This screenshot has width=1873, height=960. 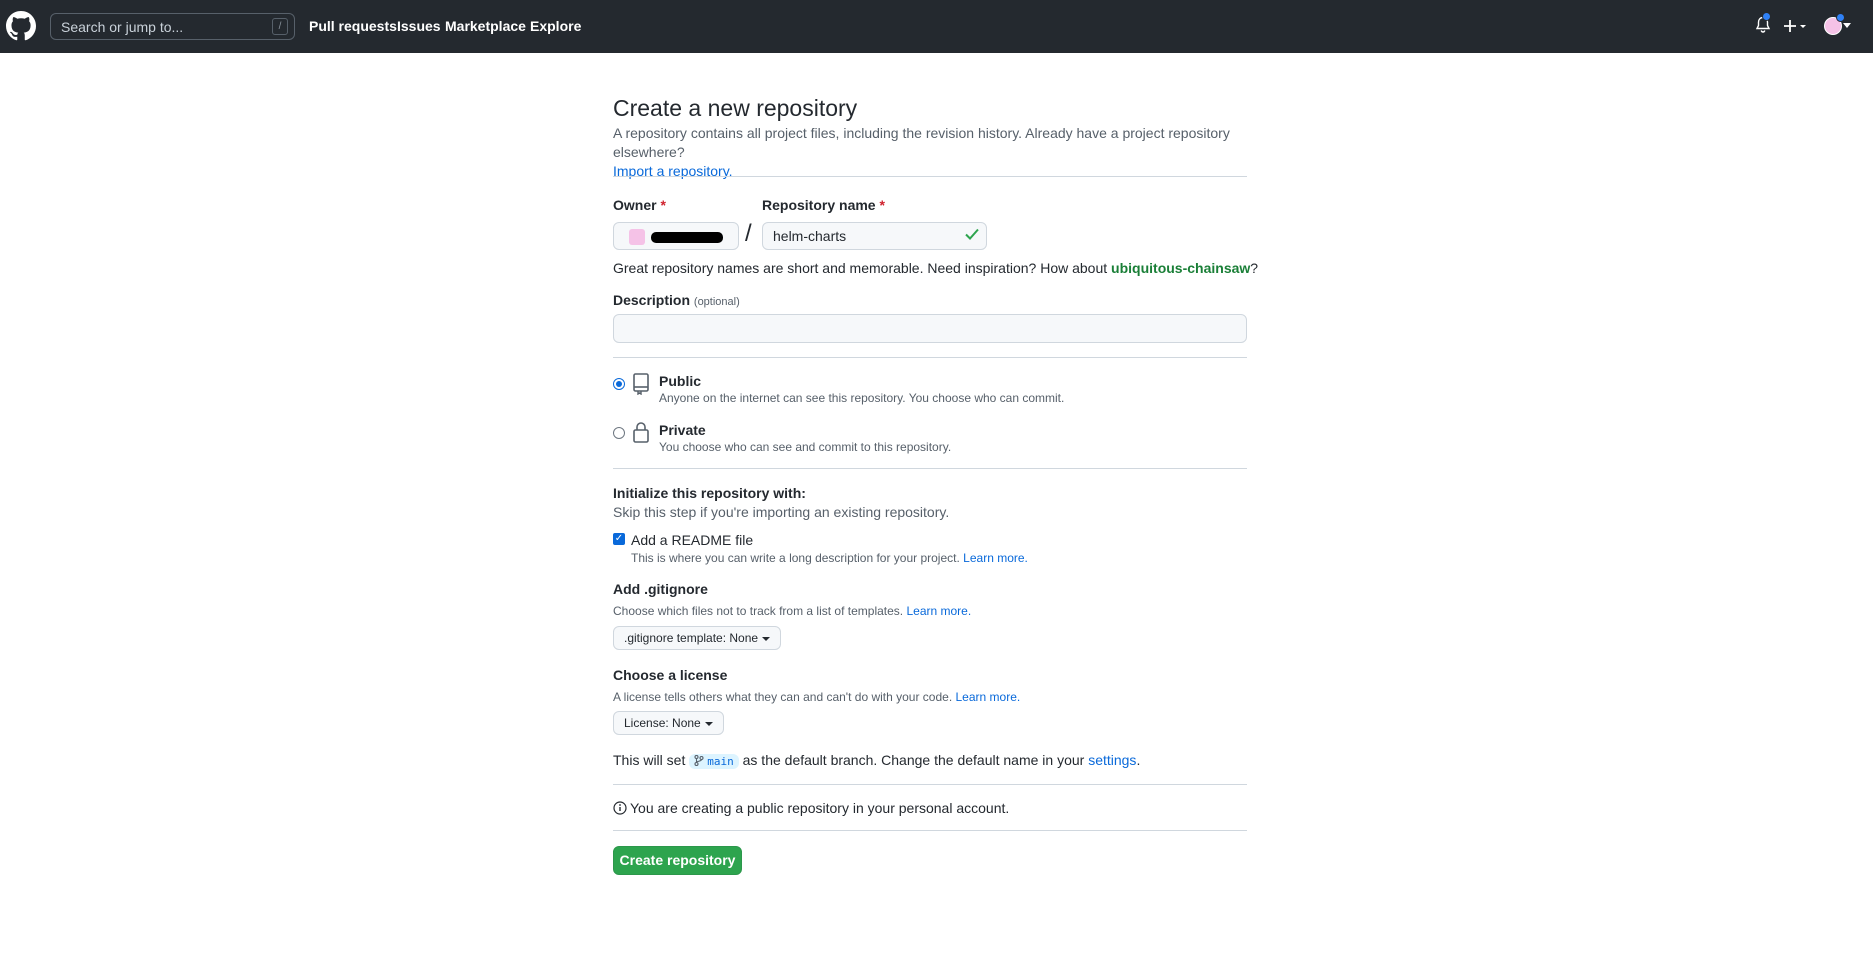 I want to click on description-label: Description (optional), so click(x=676, y=300).